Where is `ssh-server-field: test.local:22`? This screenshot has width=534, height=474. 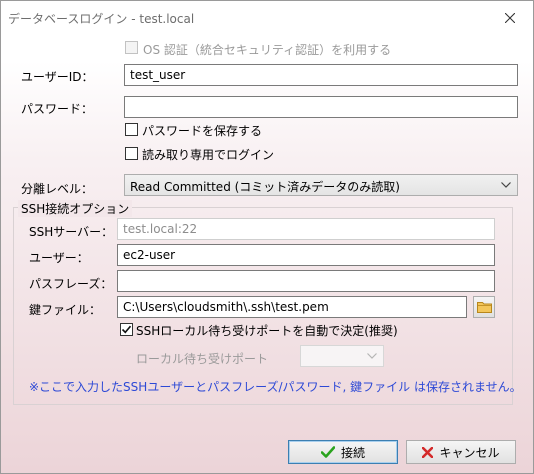 ssh-server-field: test.local:22 is located at coordinates (306, 229).